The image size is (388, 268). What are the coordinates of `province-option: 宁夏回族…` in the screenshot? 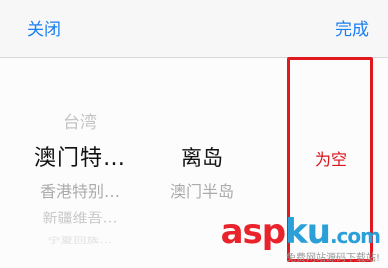 It's located at (80, 239).